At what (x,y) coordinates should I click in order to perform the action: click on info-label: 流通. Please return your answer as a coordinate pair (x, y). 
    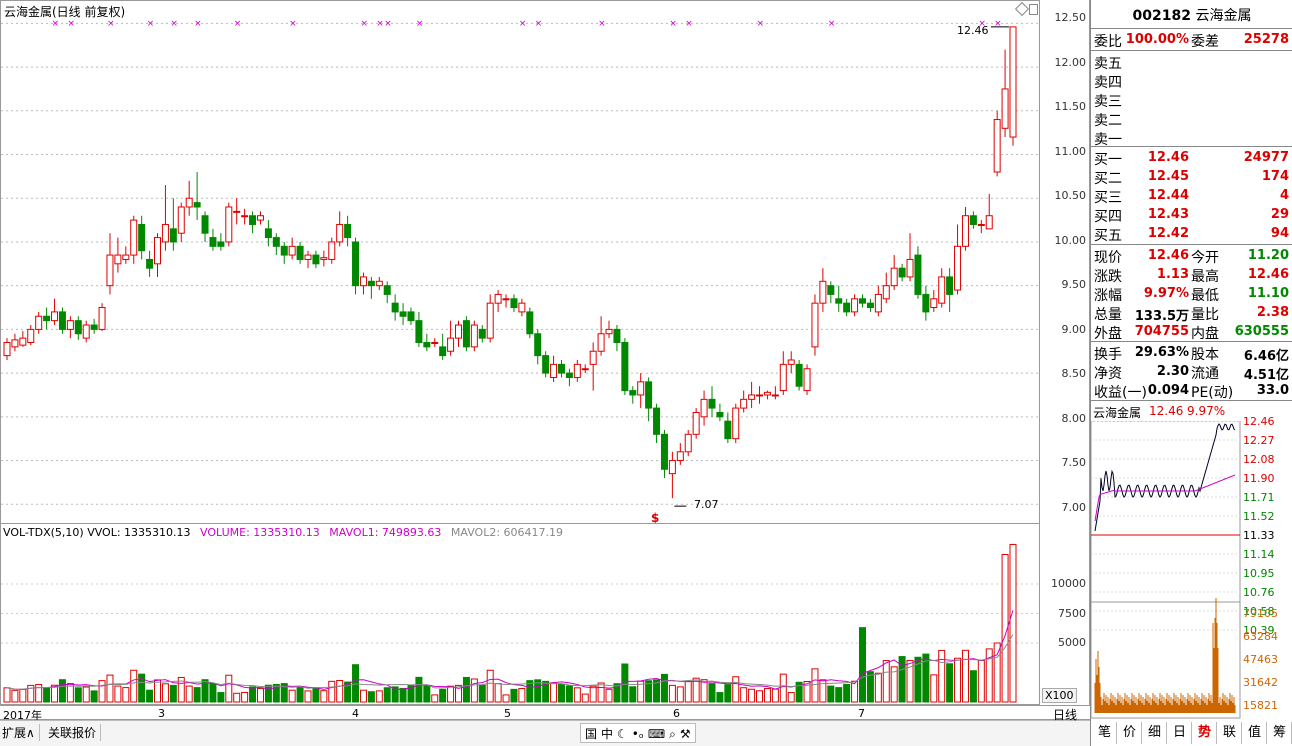
    Looking at the image, I should click on (1205, 374).